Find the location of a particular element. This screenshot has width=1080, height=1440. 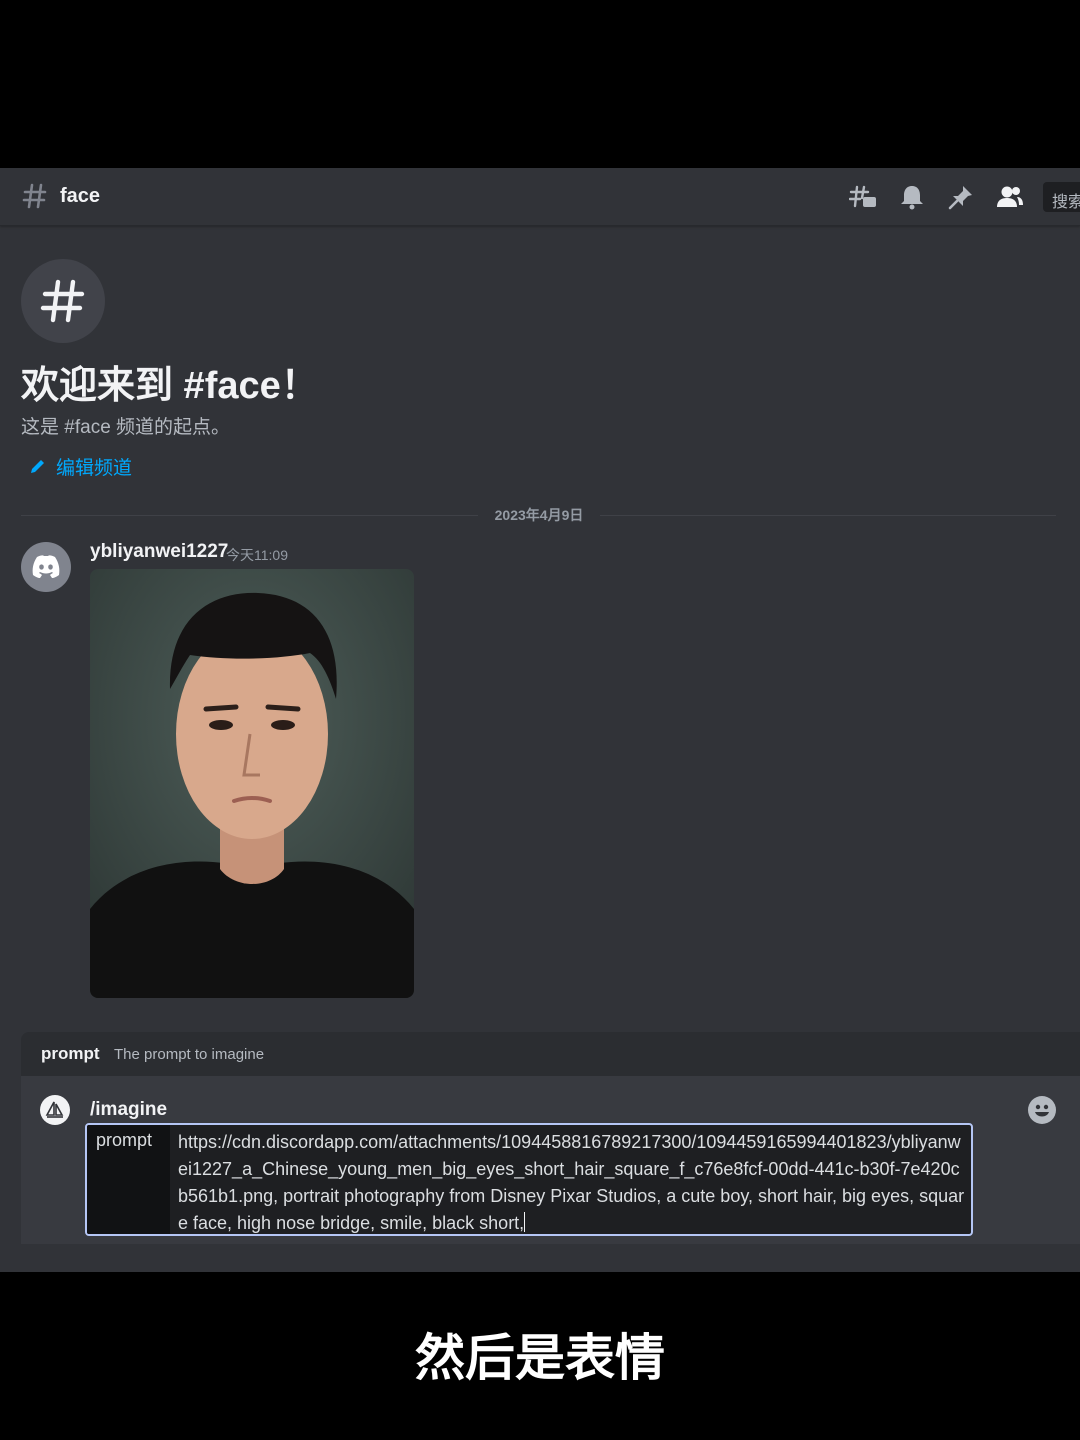

channel-title: face is located at coordinates (80, 196).